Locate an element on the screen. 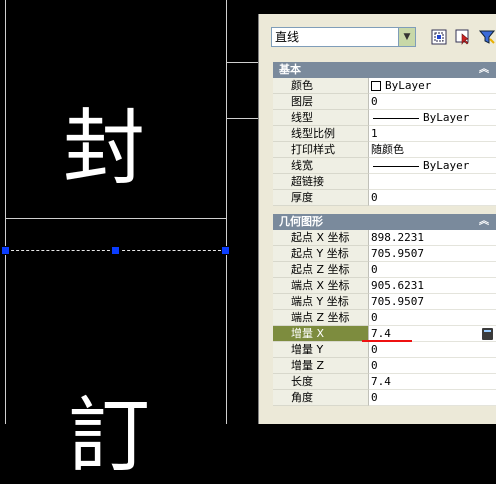  property-row: 增量 Z0 is located at coordinates (384, 366).